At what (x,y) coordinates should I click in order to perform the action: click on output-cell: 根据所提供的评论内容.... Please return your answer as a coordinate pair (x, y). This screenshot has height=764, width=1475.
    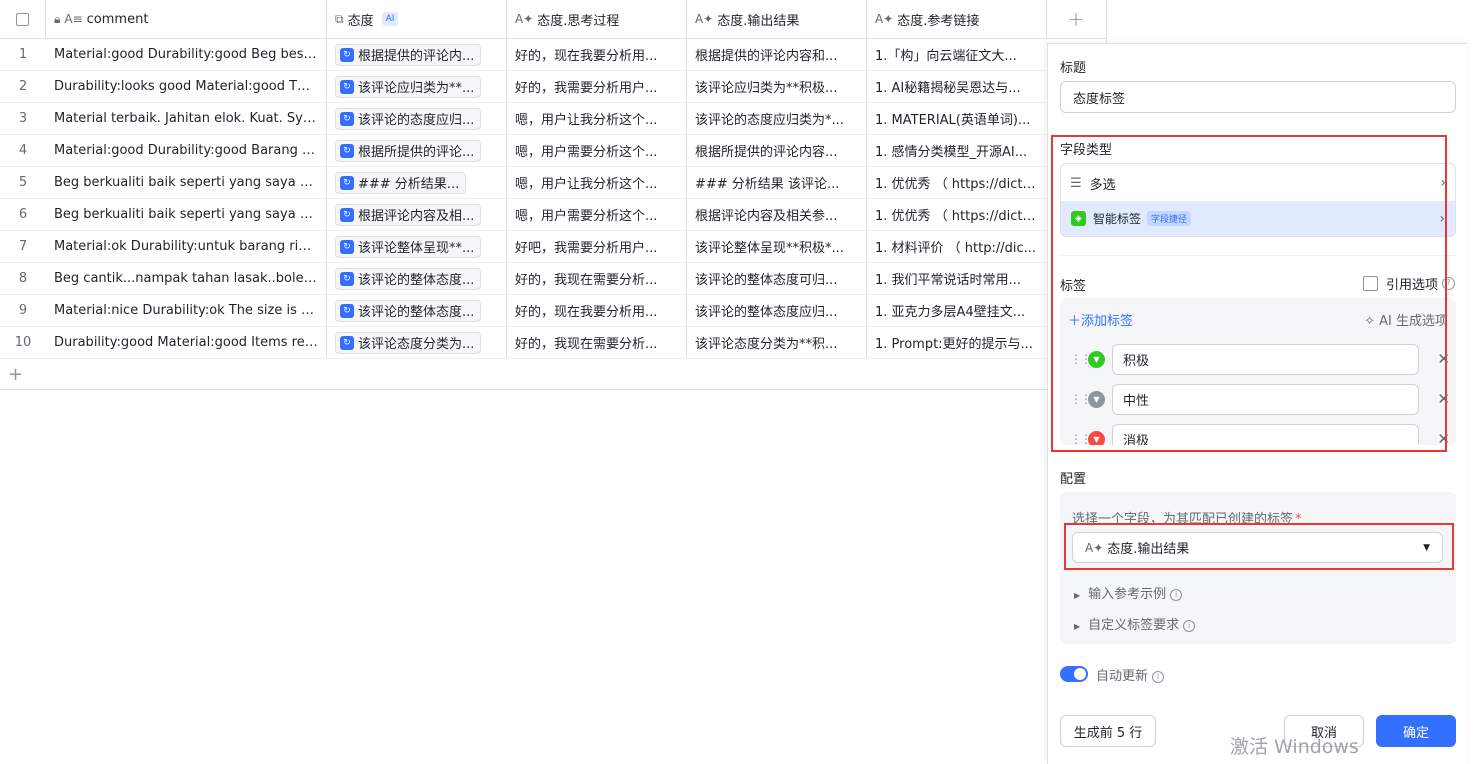
    Looking at the image, I should click on (777, 150).